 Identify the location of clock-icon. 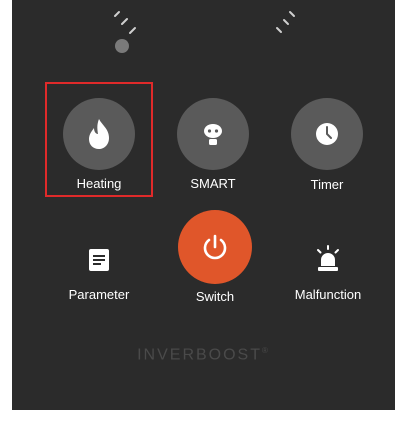
(327, 134).